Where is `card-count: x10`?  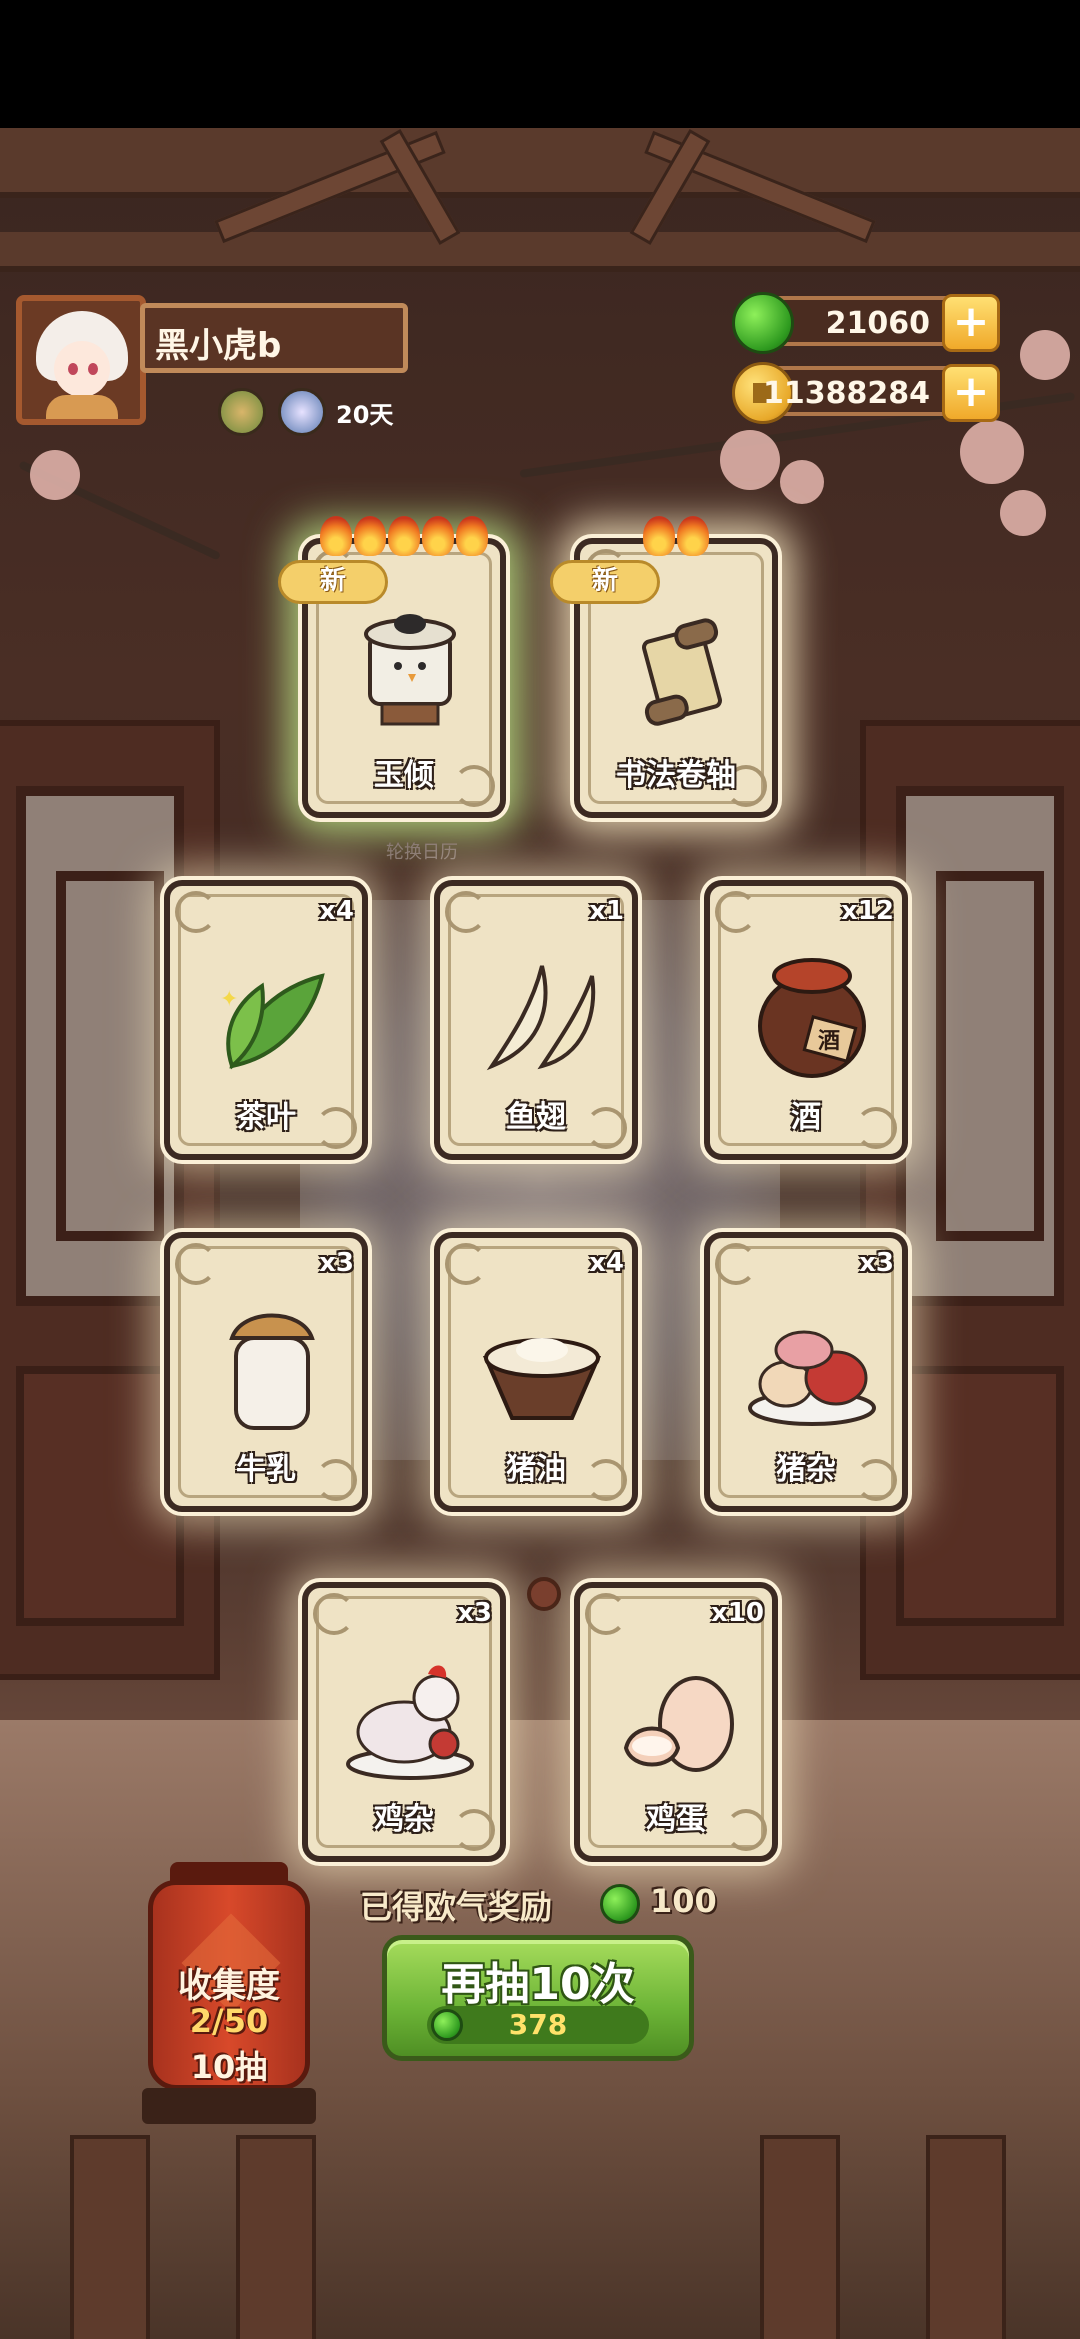 card-count: x10 is located at coordinates (737, 1613).